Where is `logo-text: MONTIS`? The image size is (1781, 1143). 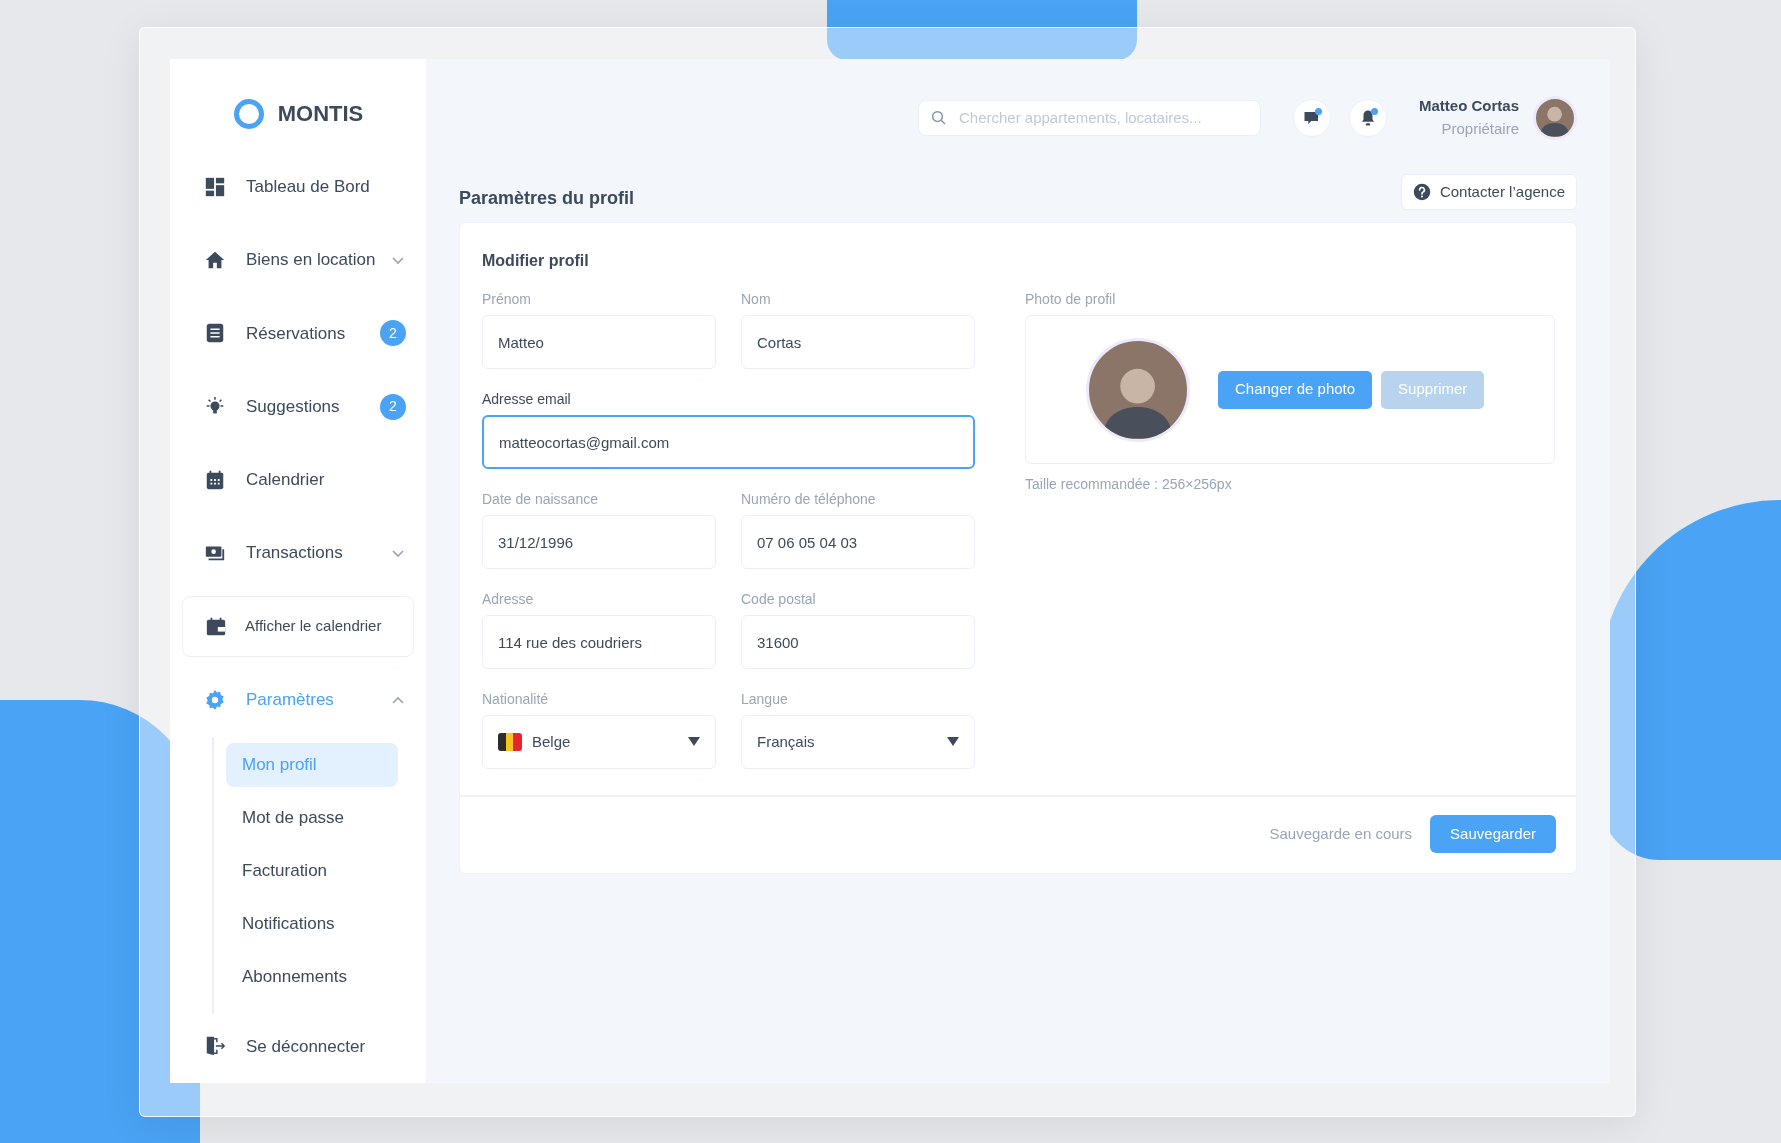 logo-text: MONTIS is located at coordinates (320, 114).